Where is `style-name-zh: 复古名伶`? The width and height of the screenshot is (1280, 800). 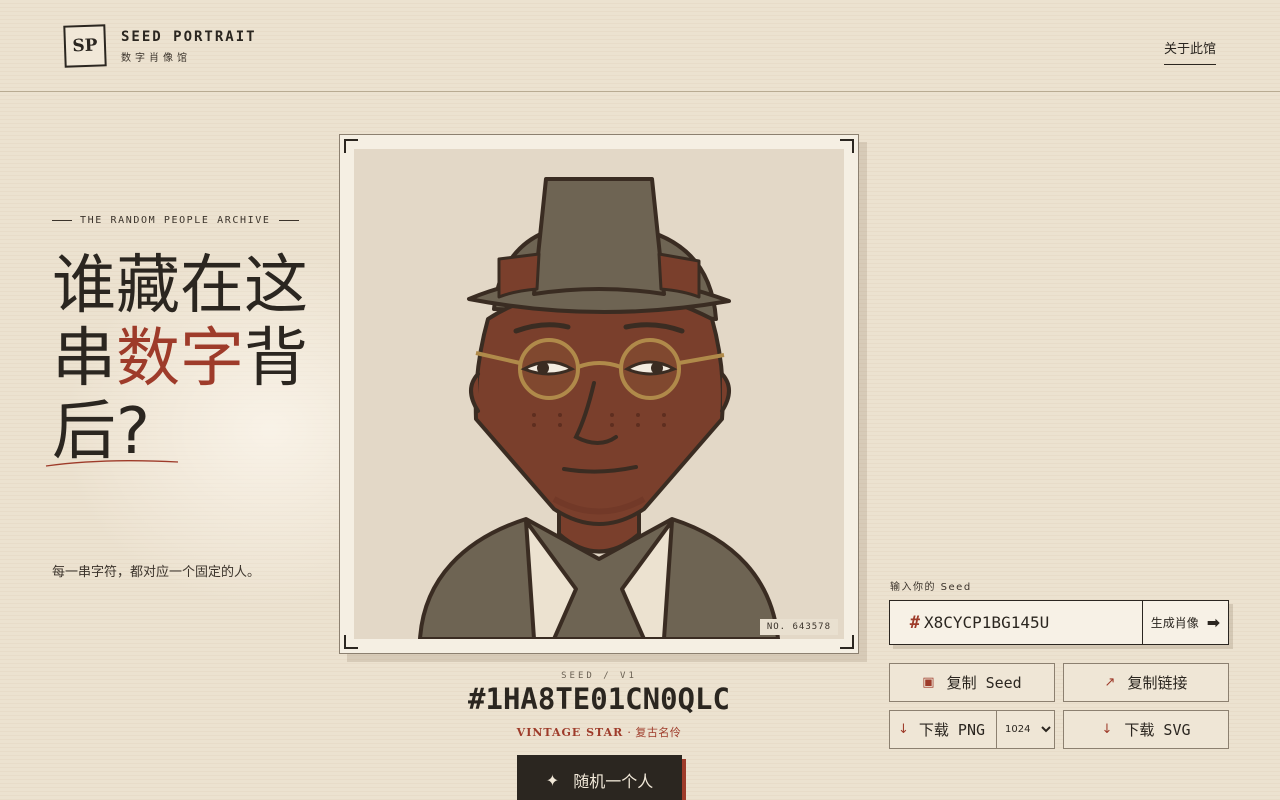
style-name-zh: 复古名伶 is located at coordinates (658, 732).